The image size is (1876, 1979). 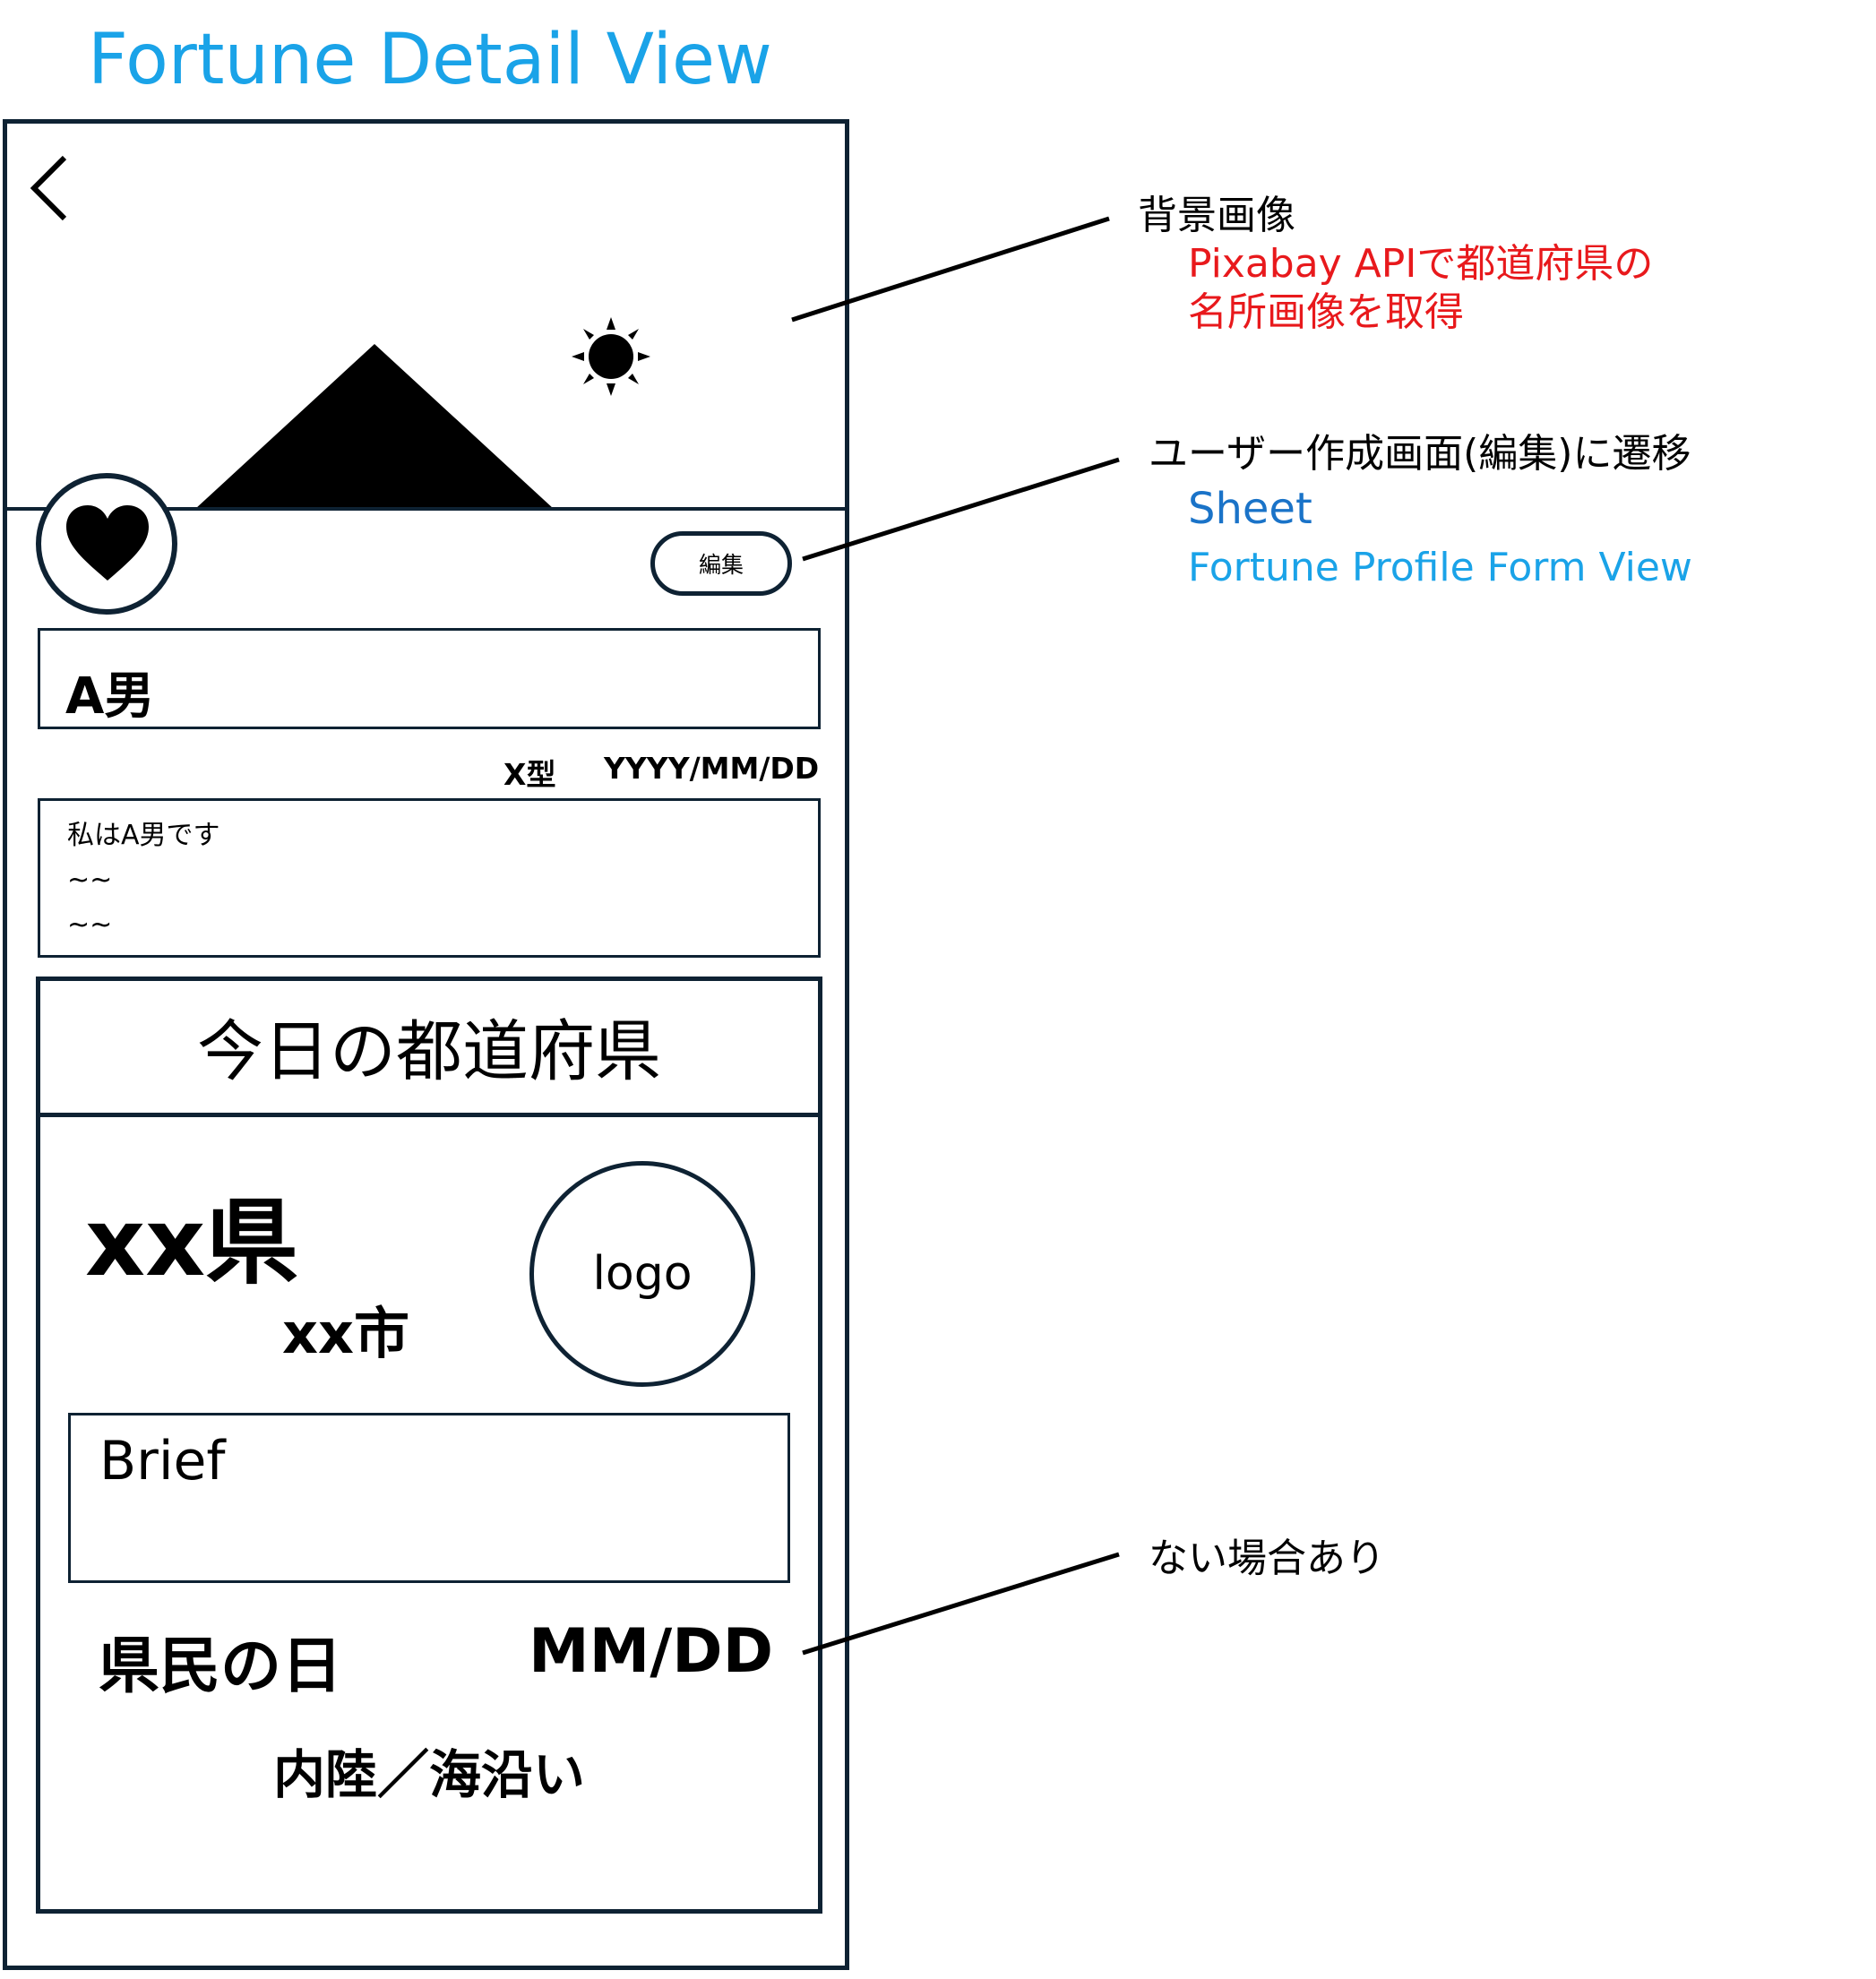 What do you see at coordinates (961, 1604) in the screenshot?
I see `callout-line-optional` at bounding box center [961, 1604].